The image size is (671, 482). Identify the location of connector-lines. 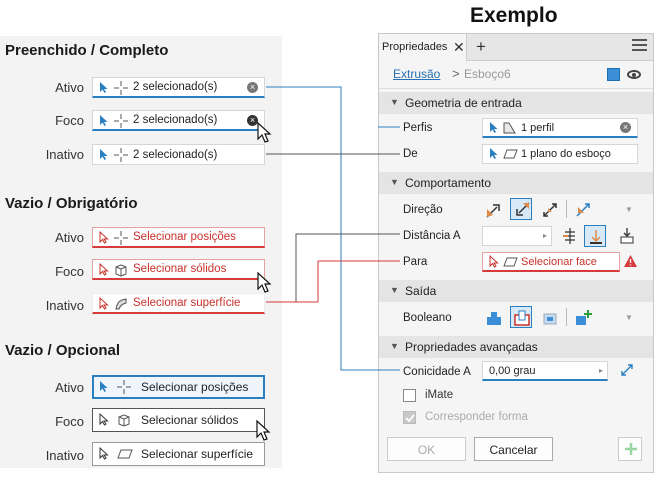
(333, 228).